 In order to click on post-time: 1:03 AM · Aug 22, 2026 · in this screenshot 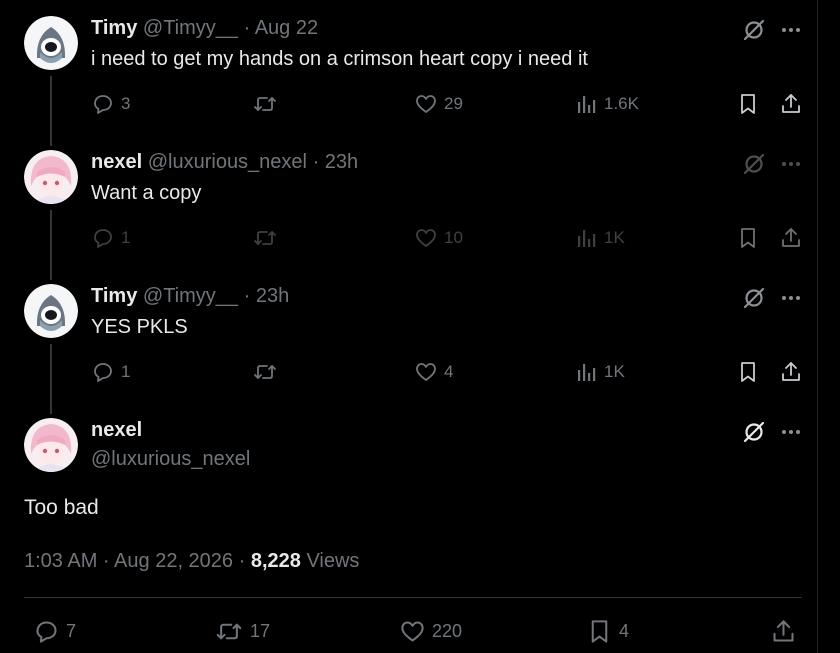, I will do `click(137, 561)`.